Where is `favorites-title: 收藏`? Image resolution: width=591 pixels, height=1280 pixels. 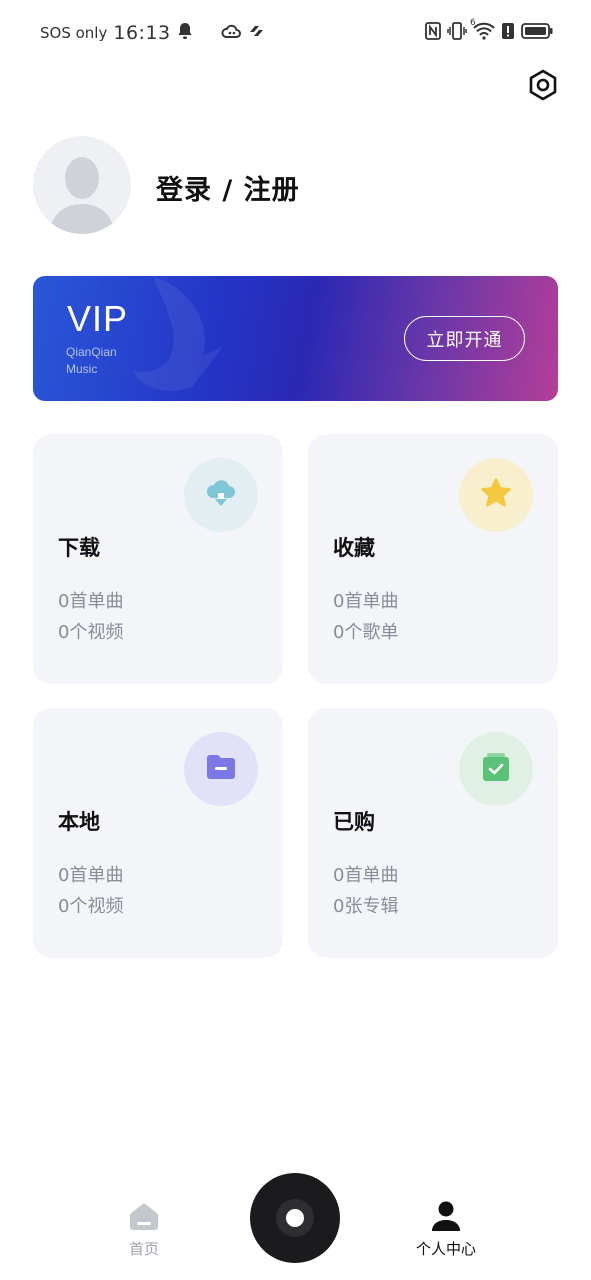 favorites-title: 收藏 is located at coordinates (354, 548).